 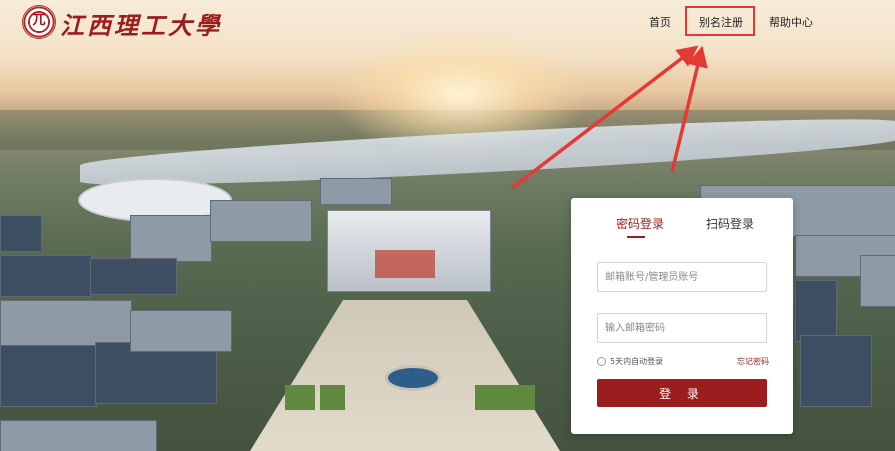 I want to click on radio-circle-icon, so click(x=601, y=361).